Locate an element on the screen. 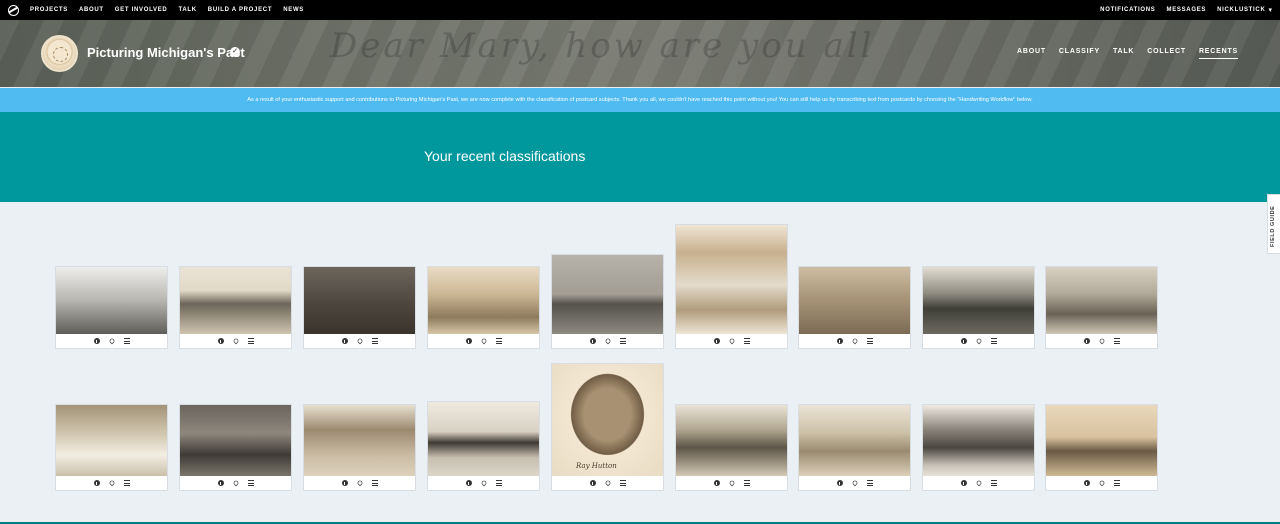 Image resolution: width=1280 pixels, height=524 pixels. subject-thumbnail-house-sepia is located at coordinates (483, 300).